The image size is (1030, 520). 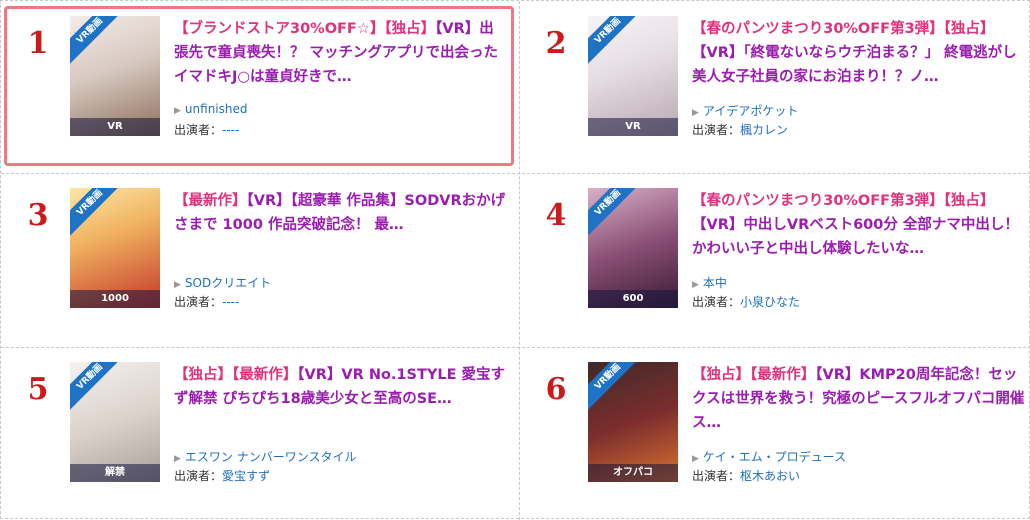 What do you see at coordinates (228, 283) in the screenshot?
I see `maker-name: SODクリエイト` at bounding box center [228, 283].